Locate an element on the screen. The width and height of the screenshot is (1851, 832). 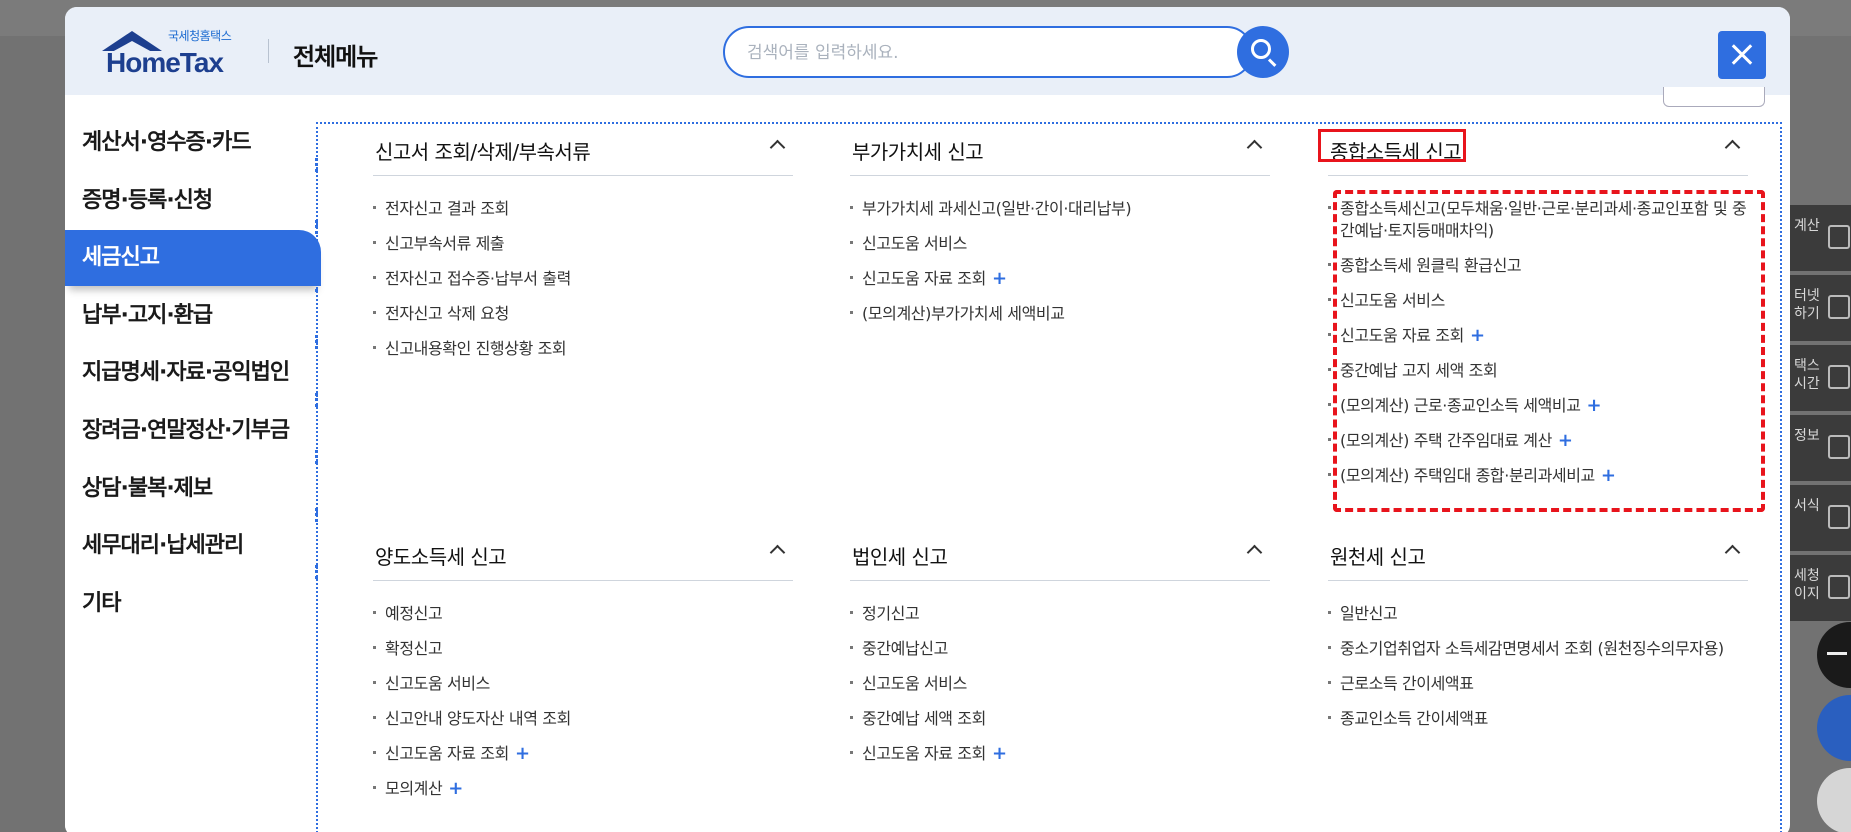
menu-link: 정기신고 is located at coordinates (1060, 614).